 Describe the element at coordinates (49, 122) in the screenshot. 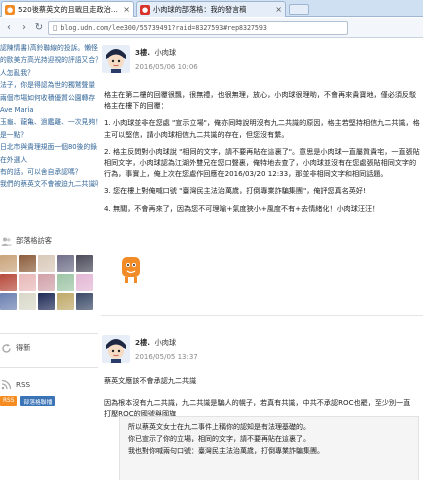

I see `sidebar-article-link: 玉龜、龍亀、過鑑離、一次見夠！` at that location.